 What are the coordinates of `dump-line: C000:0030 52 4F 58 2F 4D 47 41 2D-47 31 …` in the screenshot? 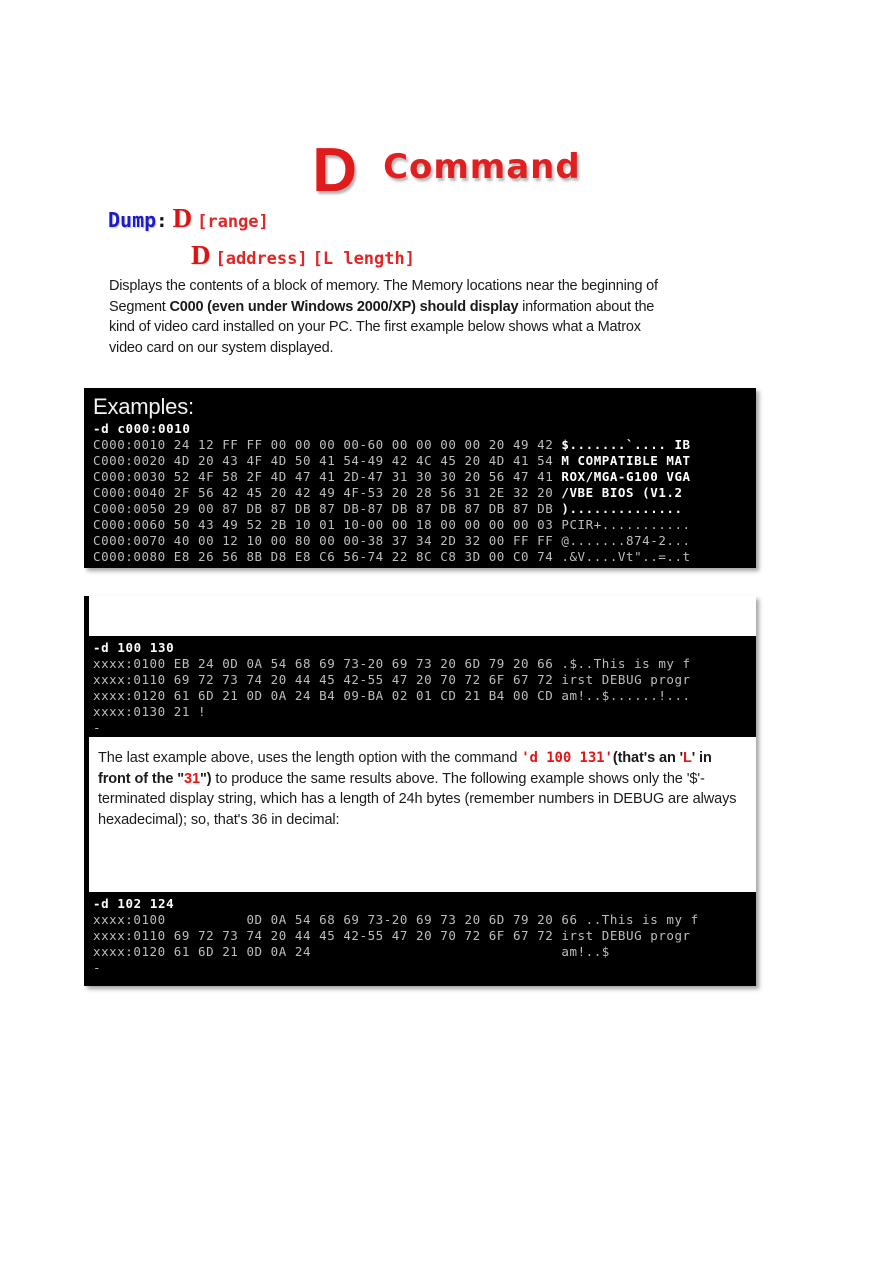 It's located at (424, 477).